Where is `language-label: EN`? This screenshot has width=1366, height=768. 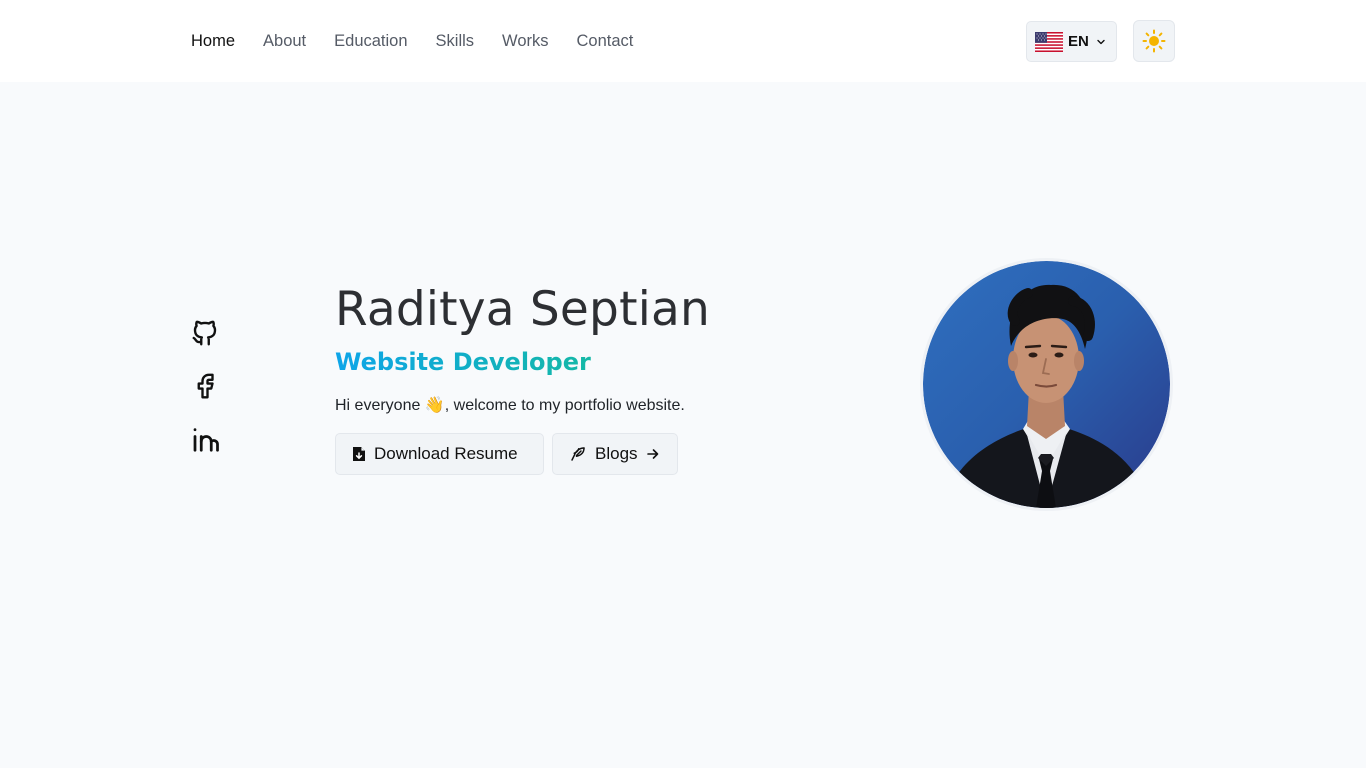 language-label: EN is located at coordinates (1078, 41).